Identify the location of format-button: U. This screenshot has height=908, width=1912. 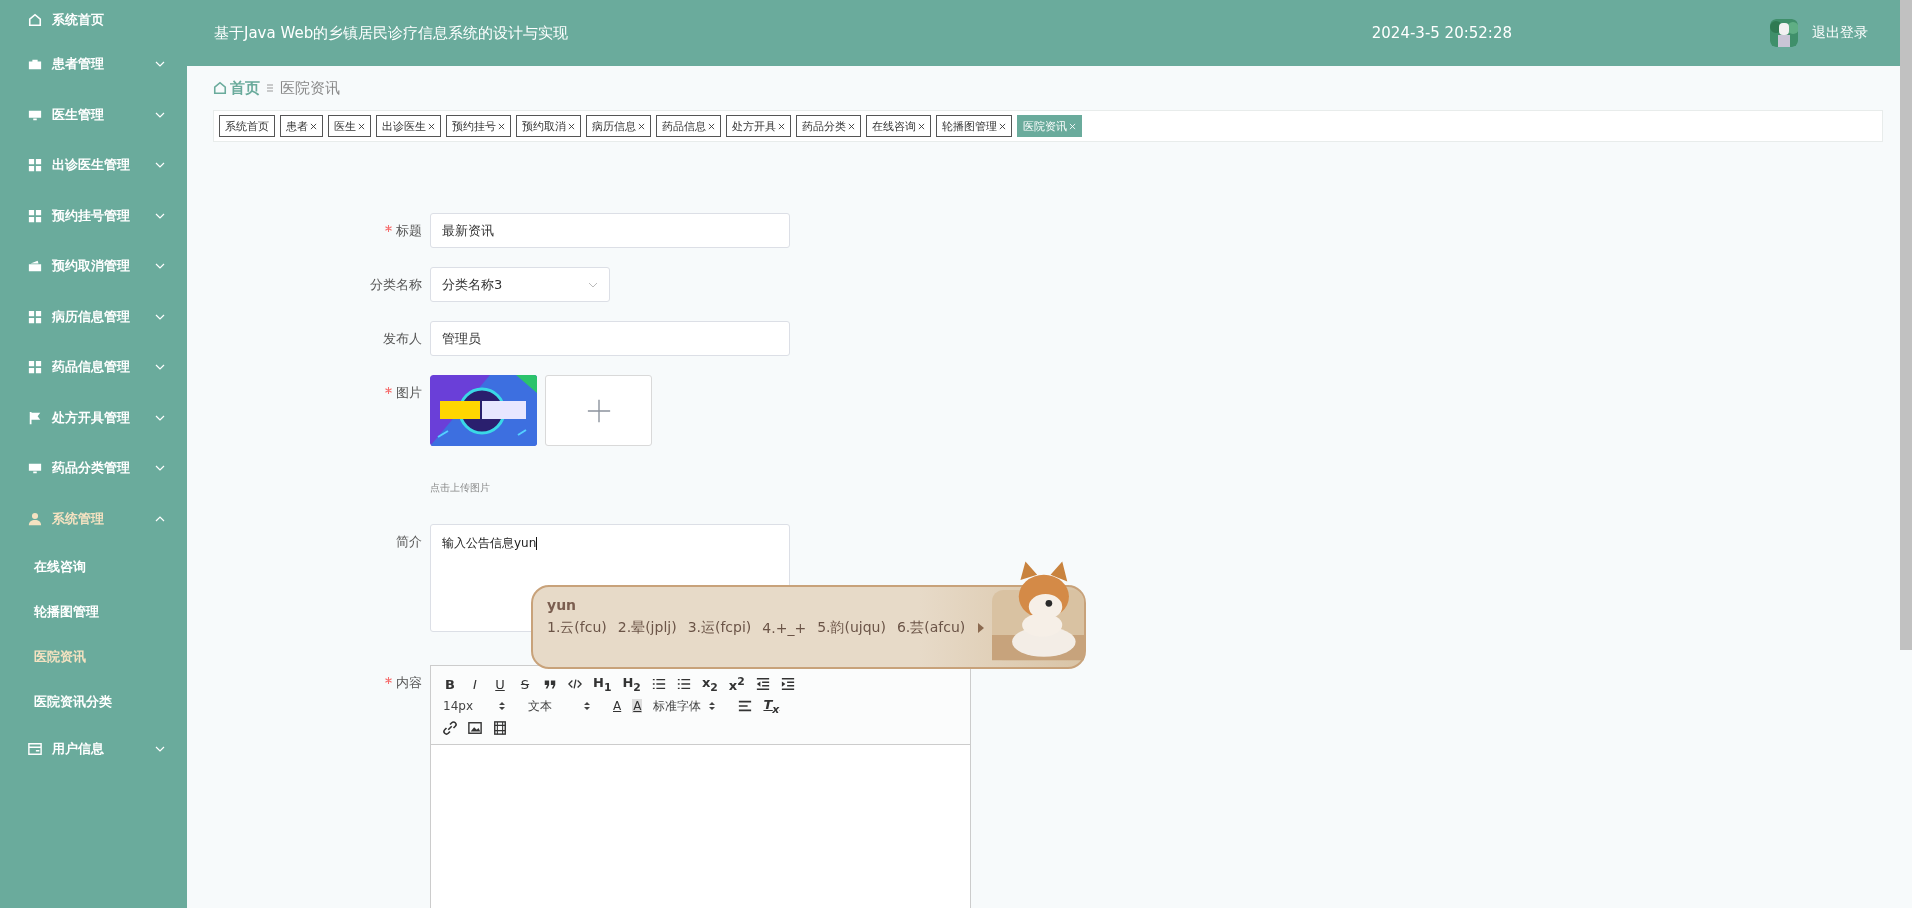
(500, 684).